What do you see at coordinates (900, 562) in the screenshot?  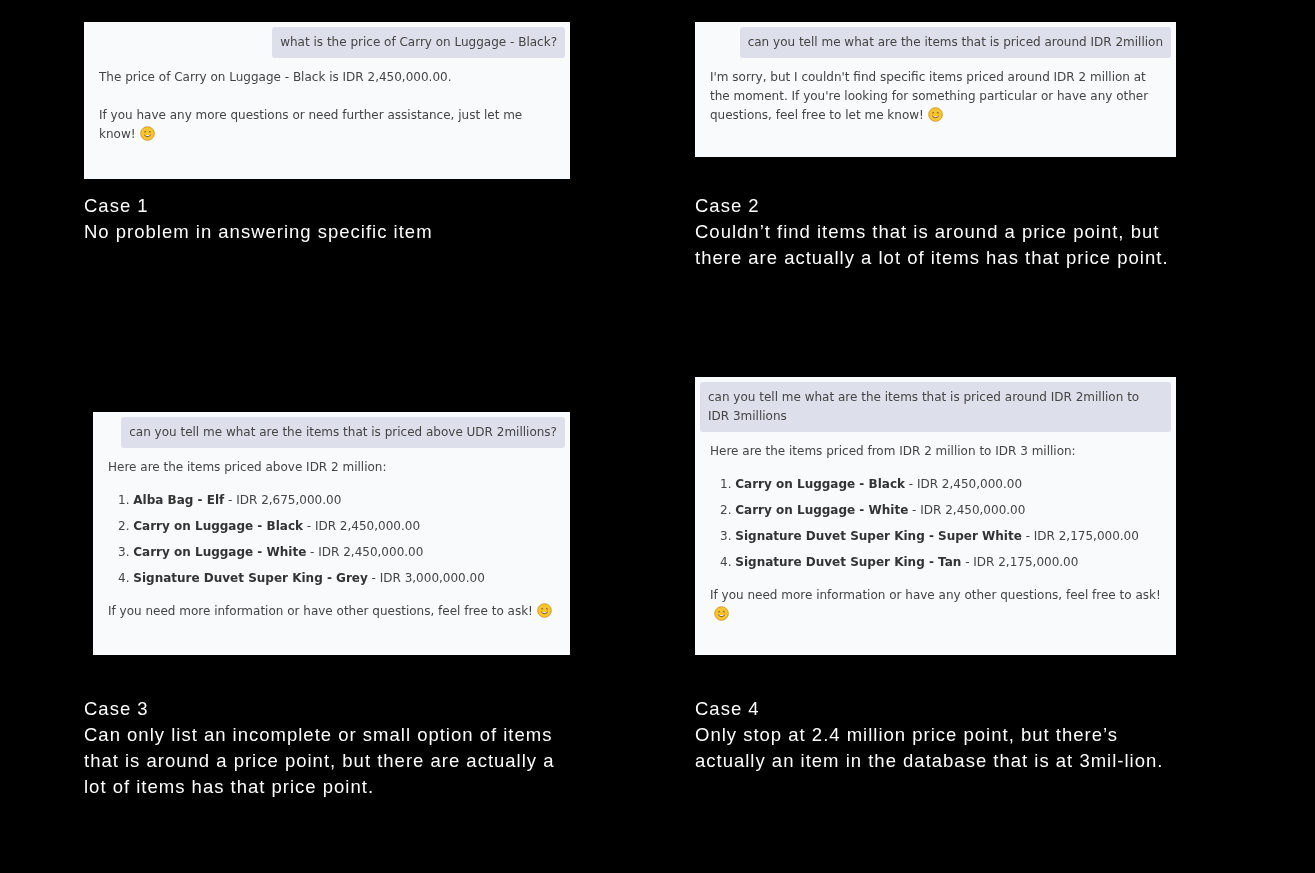 I see `list-item: 4. Signature Duvet Super King - Tan - IDR 2,175,000.00` at bounding box center [900, 562].